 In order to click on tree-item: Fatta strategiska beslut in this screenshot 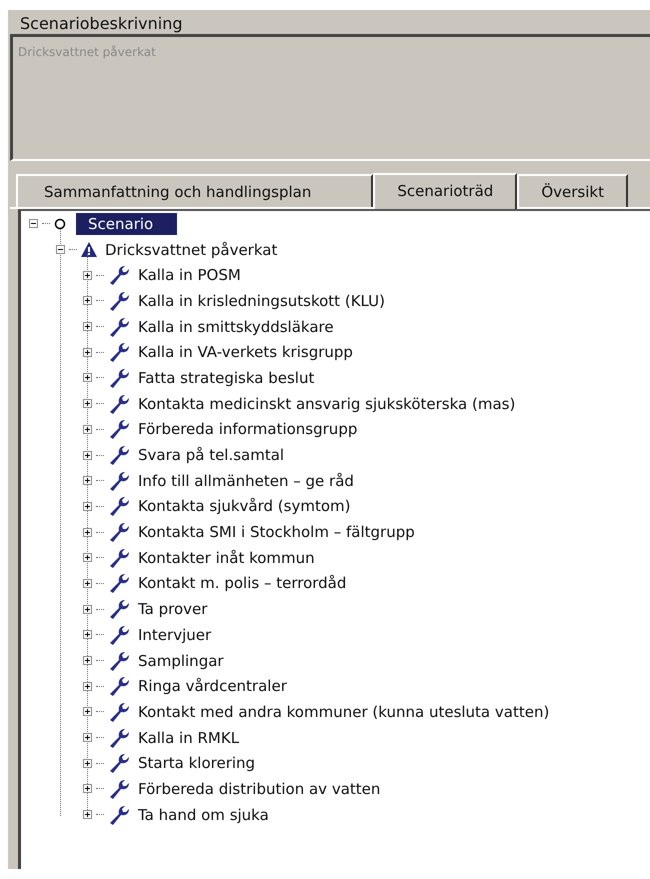, I will do `click(226, 377)`.